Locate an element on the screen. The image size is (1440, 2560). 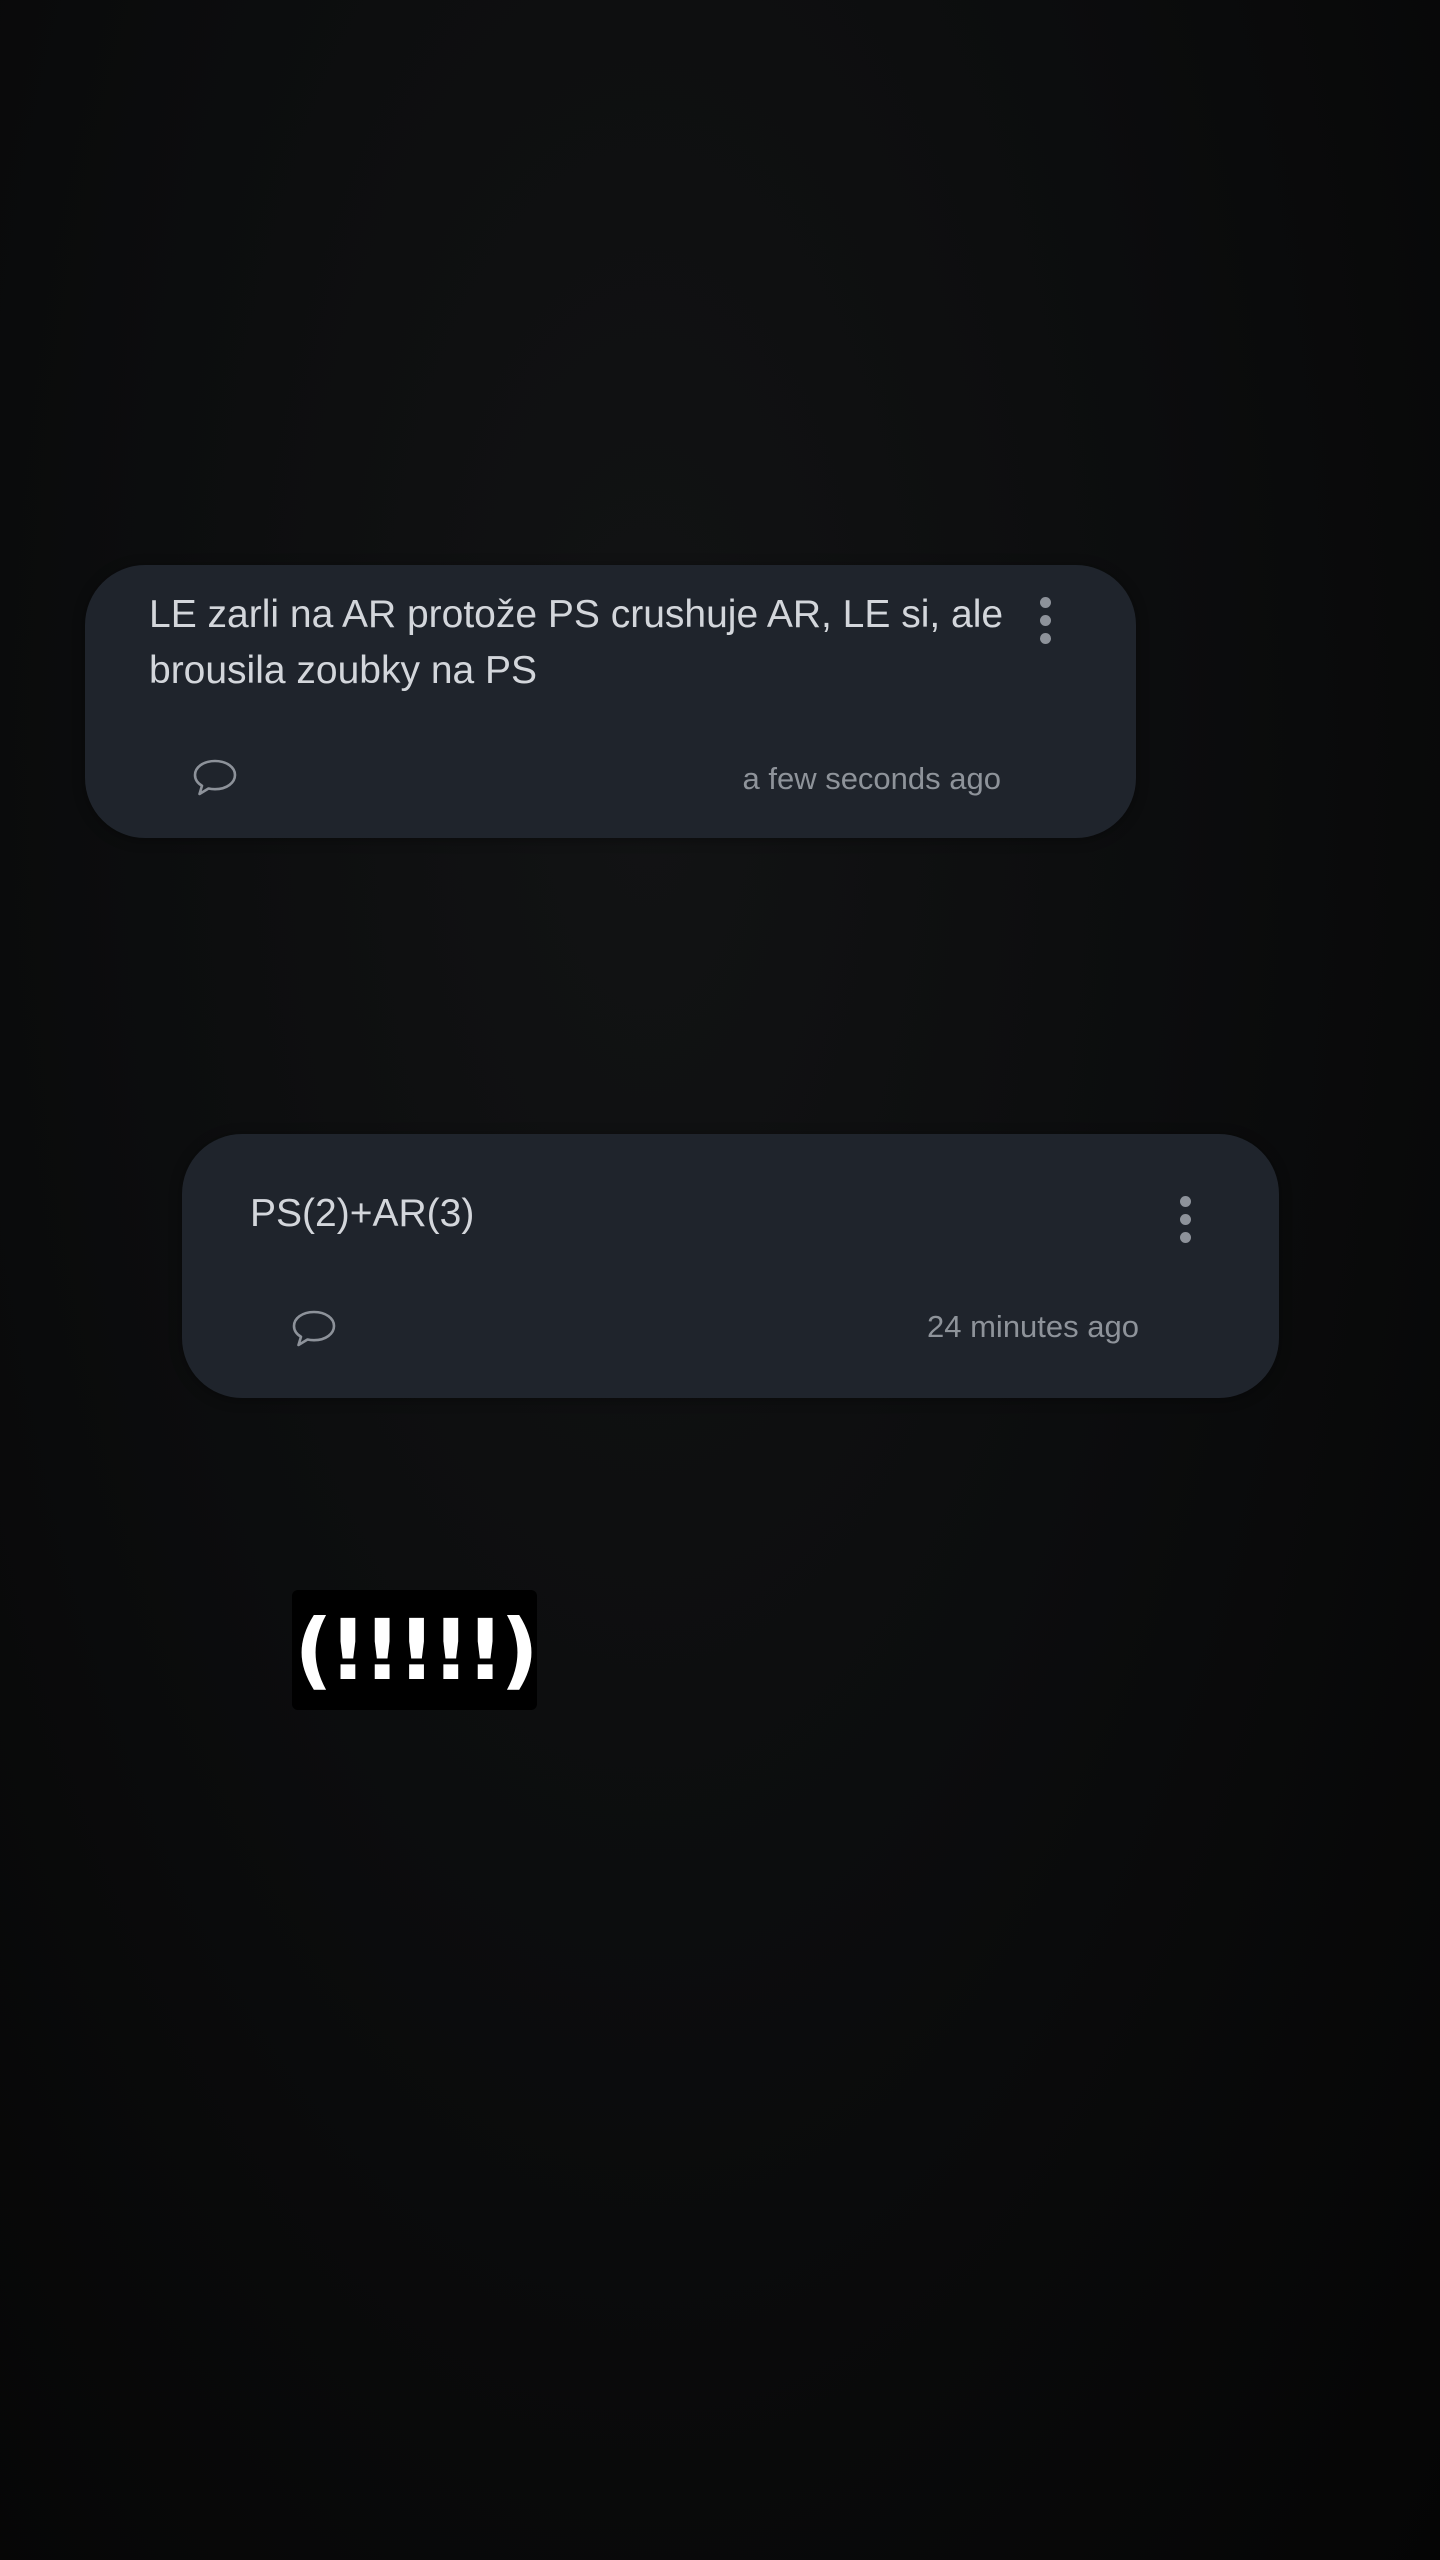
note-timestamp: 24 minutes ago is located at coordinates (1033, 1326).